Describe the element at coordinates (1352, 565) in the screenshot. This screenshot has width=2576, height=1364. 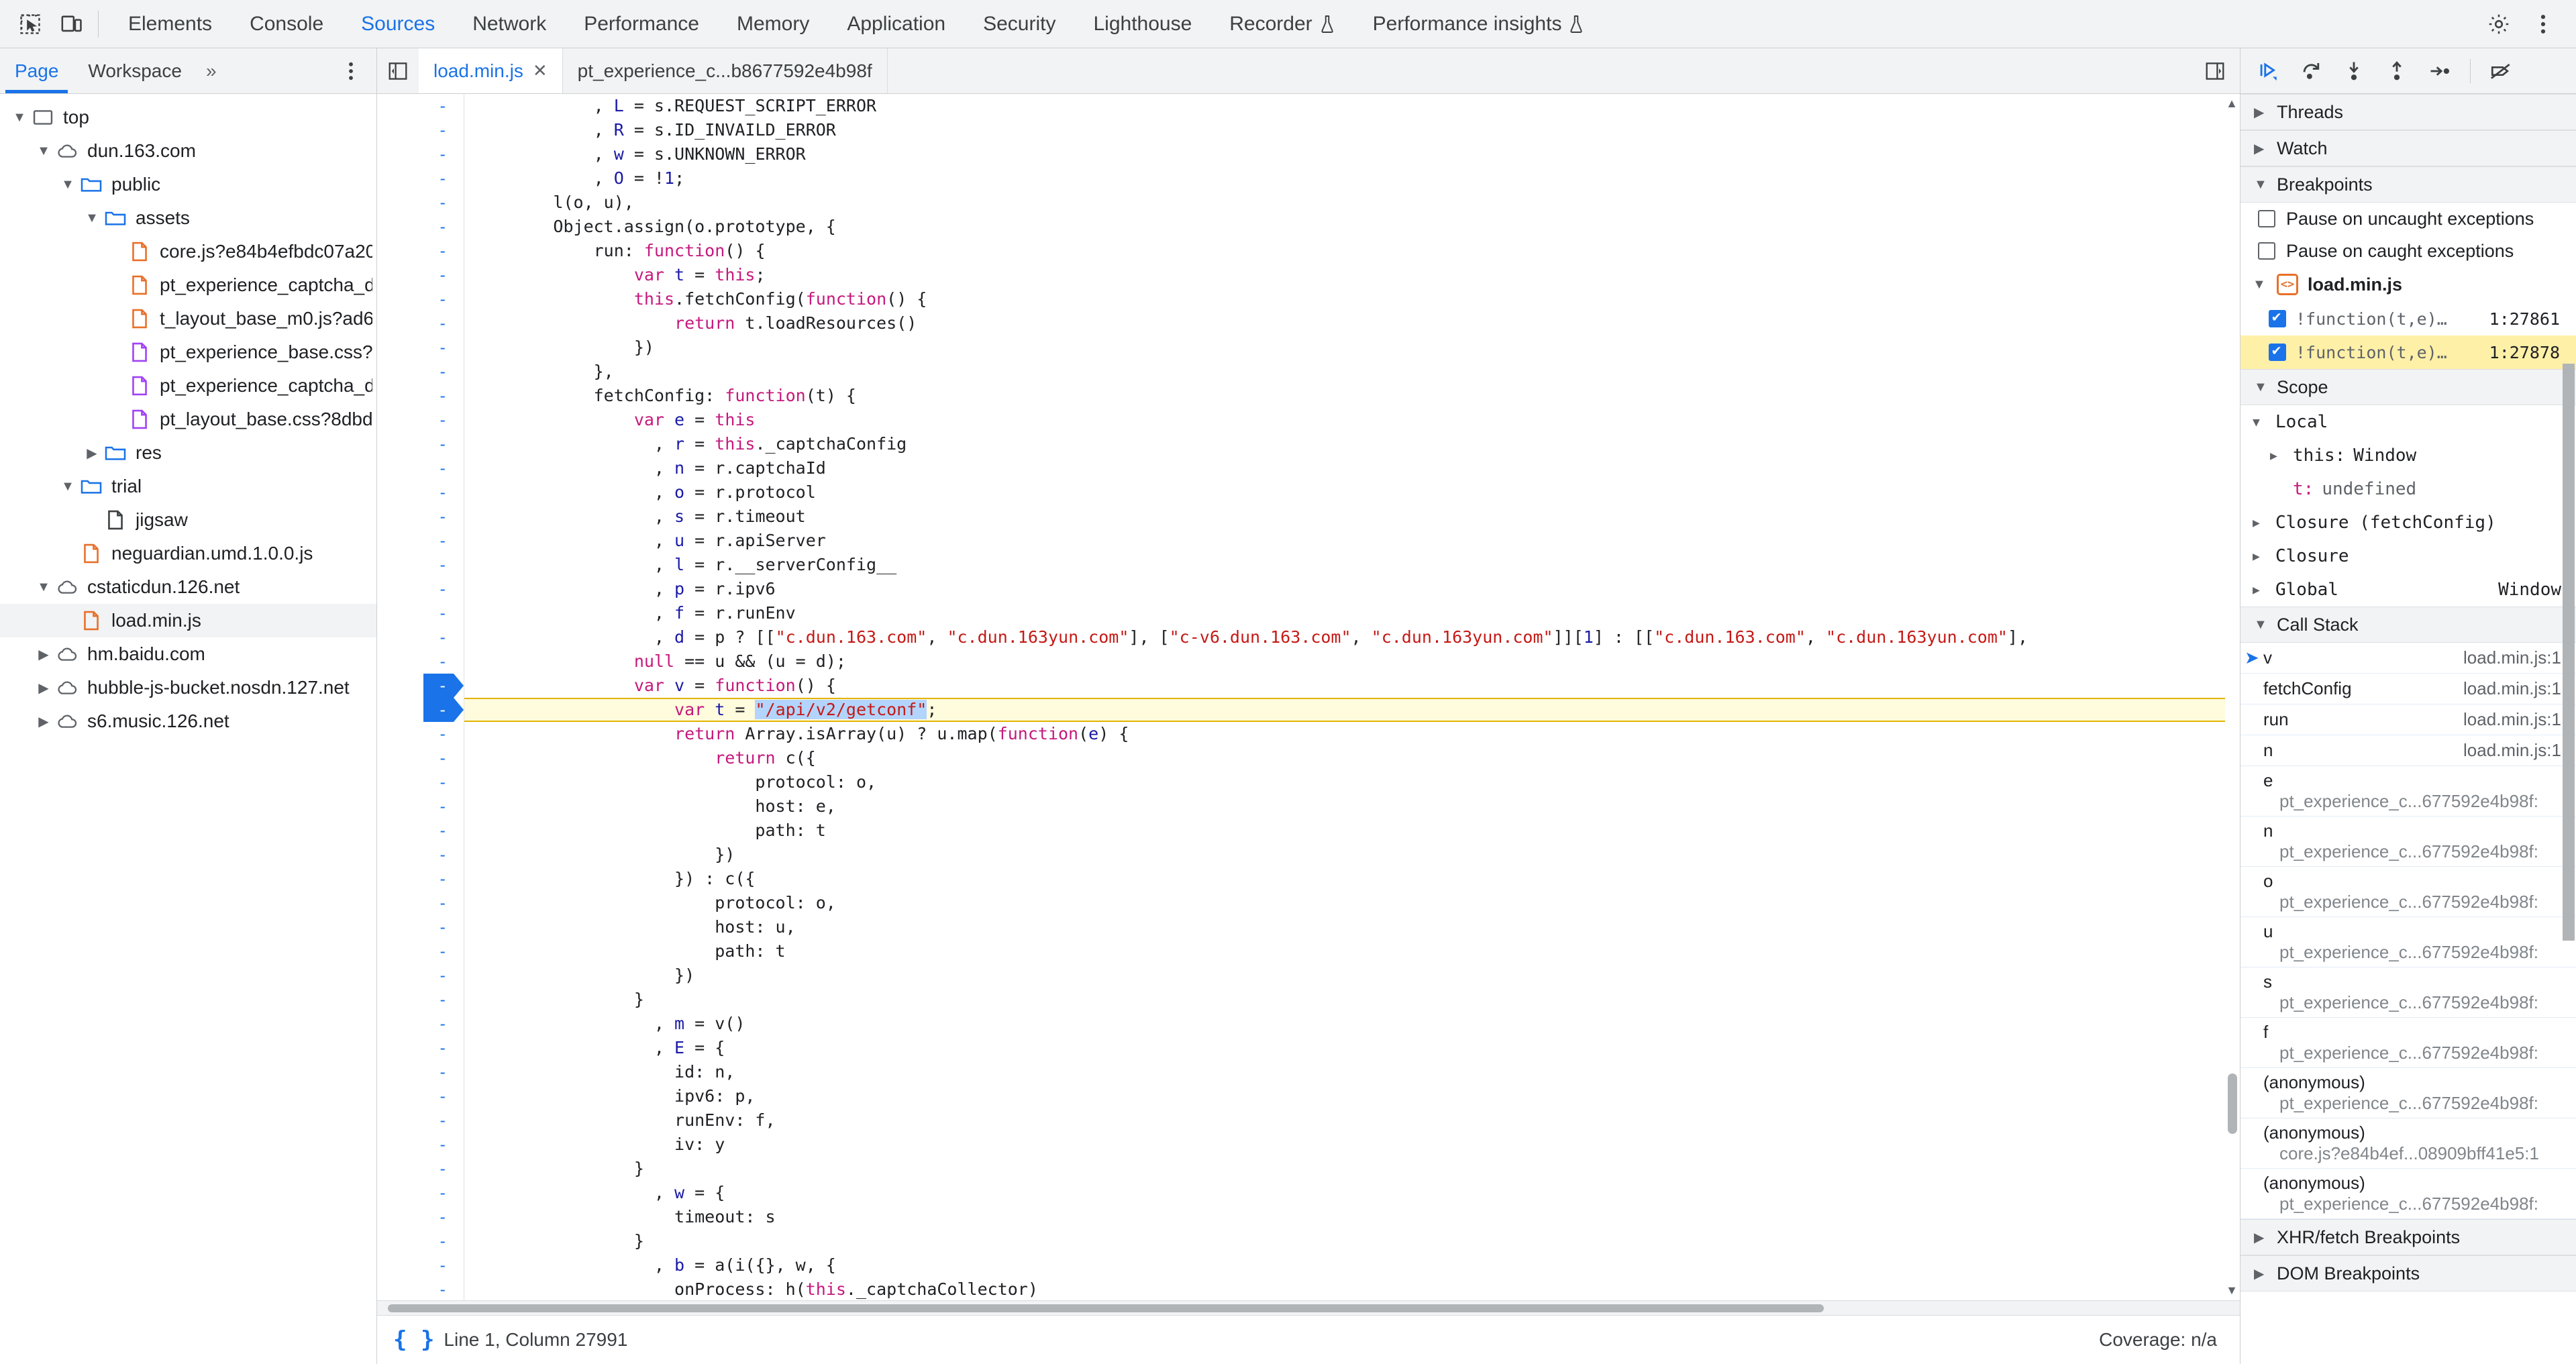
I see `code-line: , l = r.__serverConfig__` at that location.